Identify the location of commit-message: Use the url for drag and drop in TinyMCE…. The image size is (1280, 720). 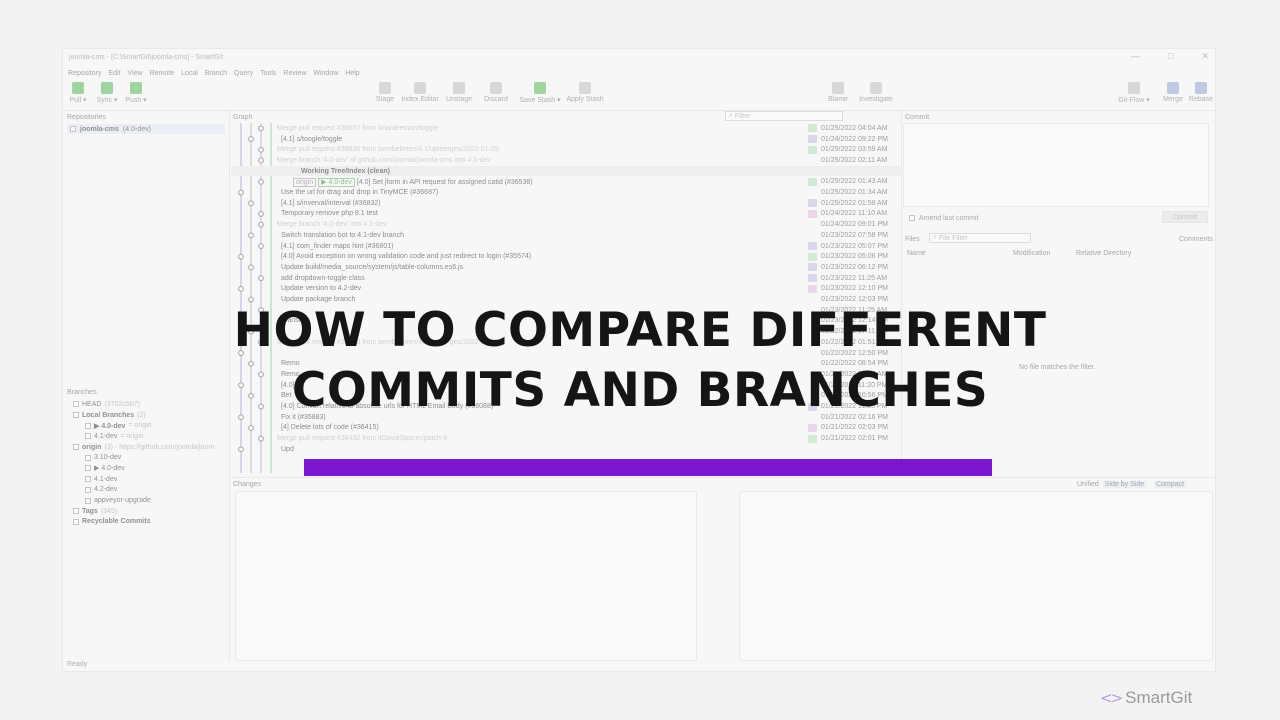
(360, 193).